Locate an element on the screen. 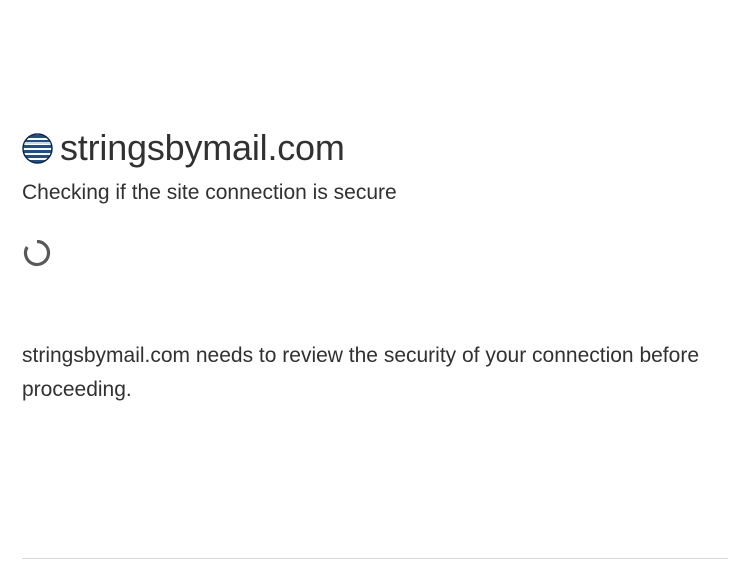 The height and width of the screenshot is (563, 750). footer-divider is located at coordinates (375, 558).